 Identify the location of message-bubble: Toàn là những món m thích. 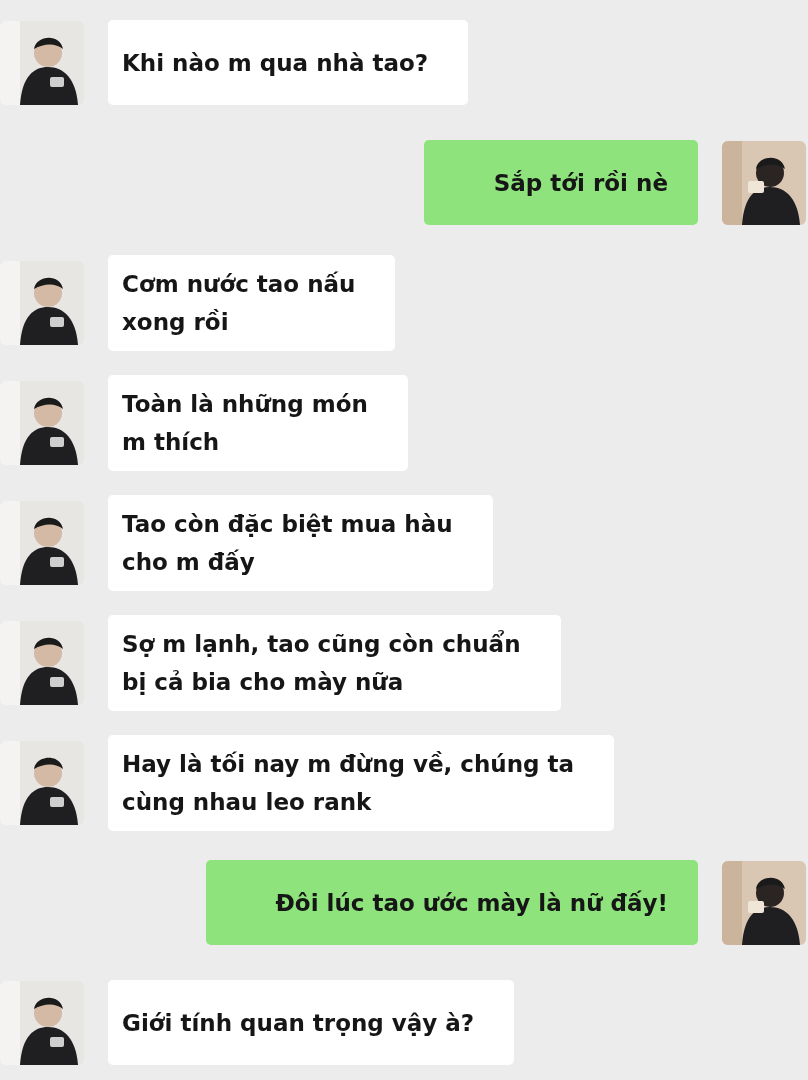
(258, 422).